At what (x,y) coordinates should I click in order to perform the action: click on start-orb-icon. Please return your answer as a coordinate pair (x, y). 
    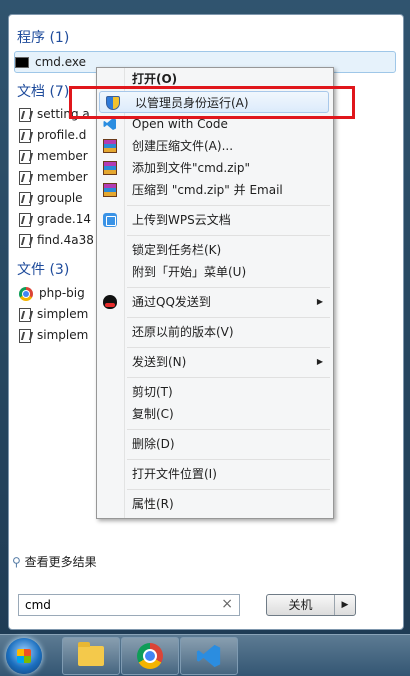
    Looking at the image, I should click on (24, 656).